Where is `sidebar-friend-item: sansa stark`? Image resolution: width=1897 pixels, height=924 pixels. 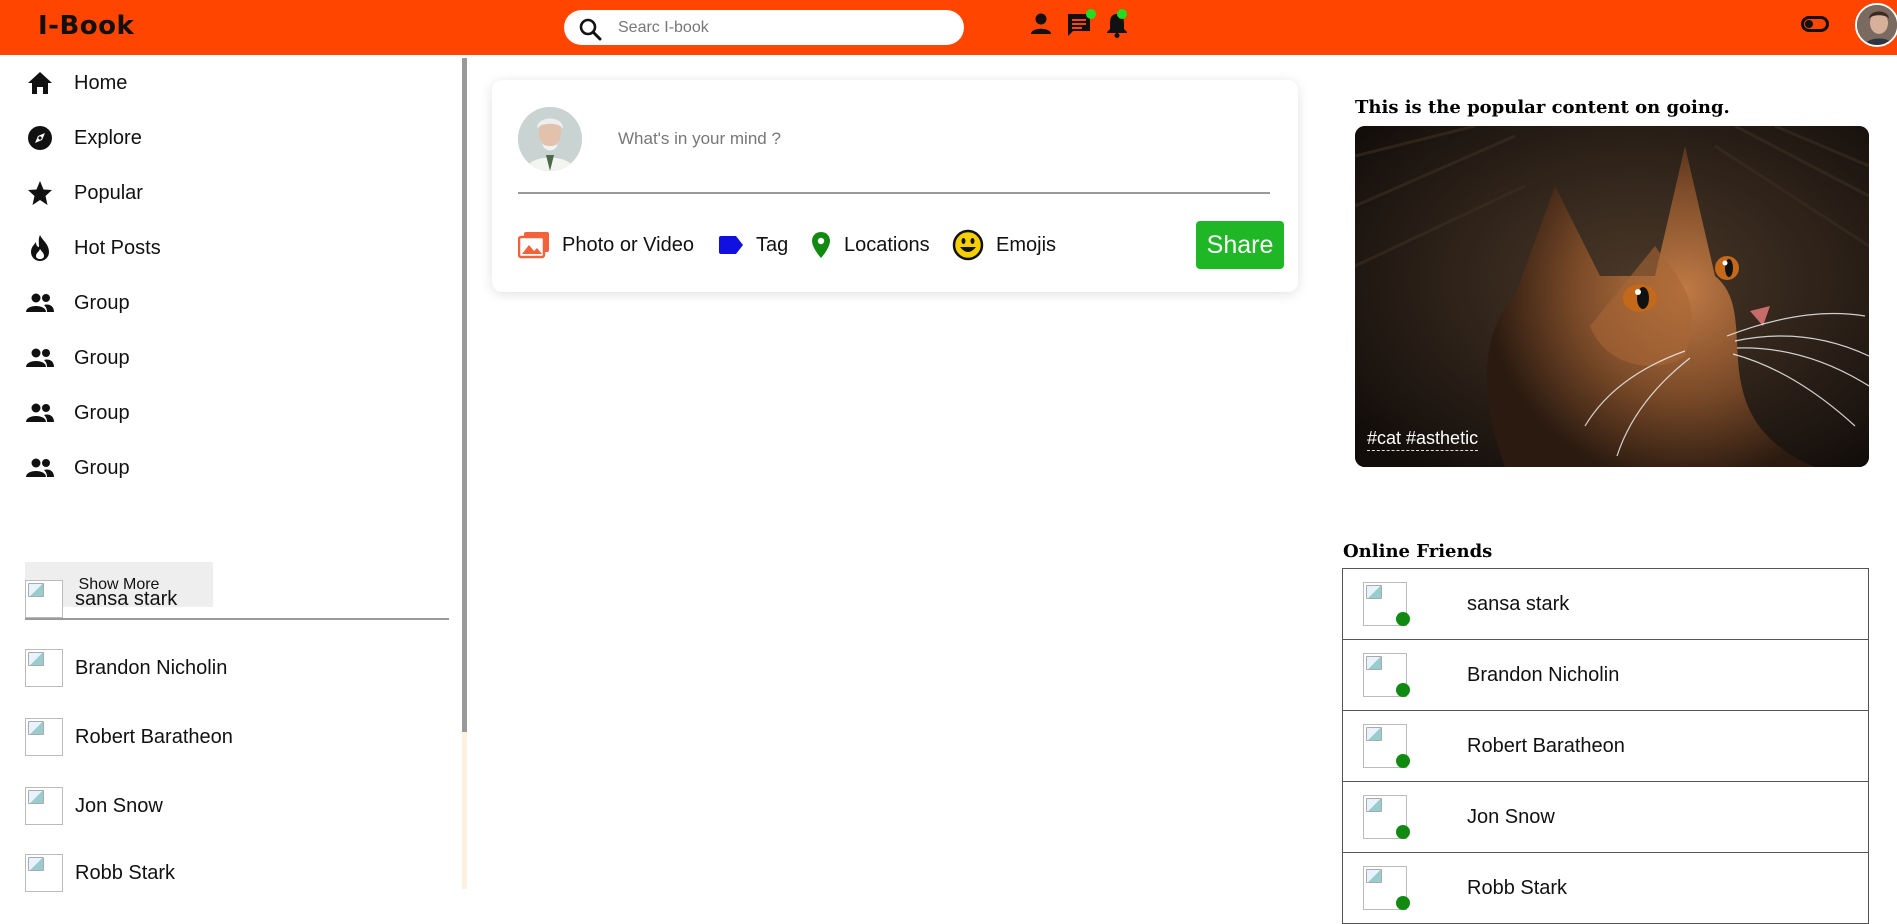
sidebar-friend-item: sansa stark is located at coordinates (101, 599).